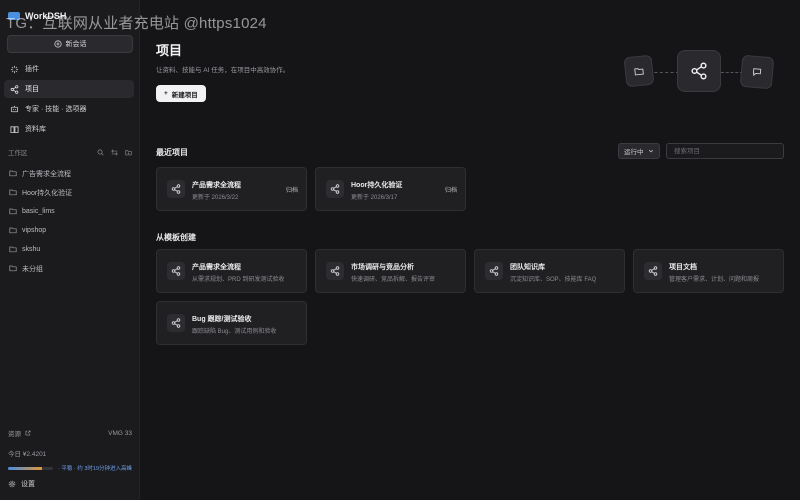 The image size is (800, 500). I want to click on new-chat-label: 新会话, so click(76, 44).